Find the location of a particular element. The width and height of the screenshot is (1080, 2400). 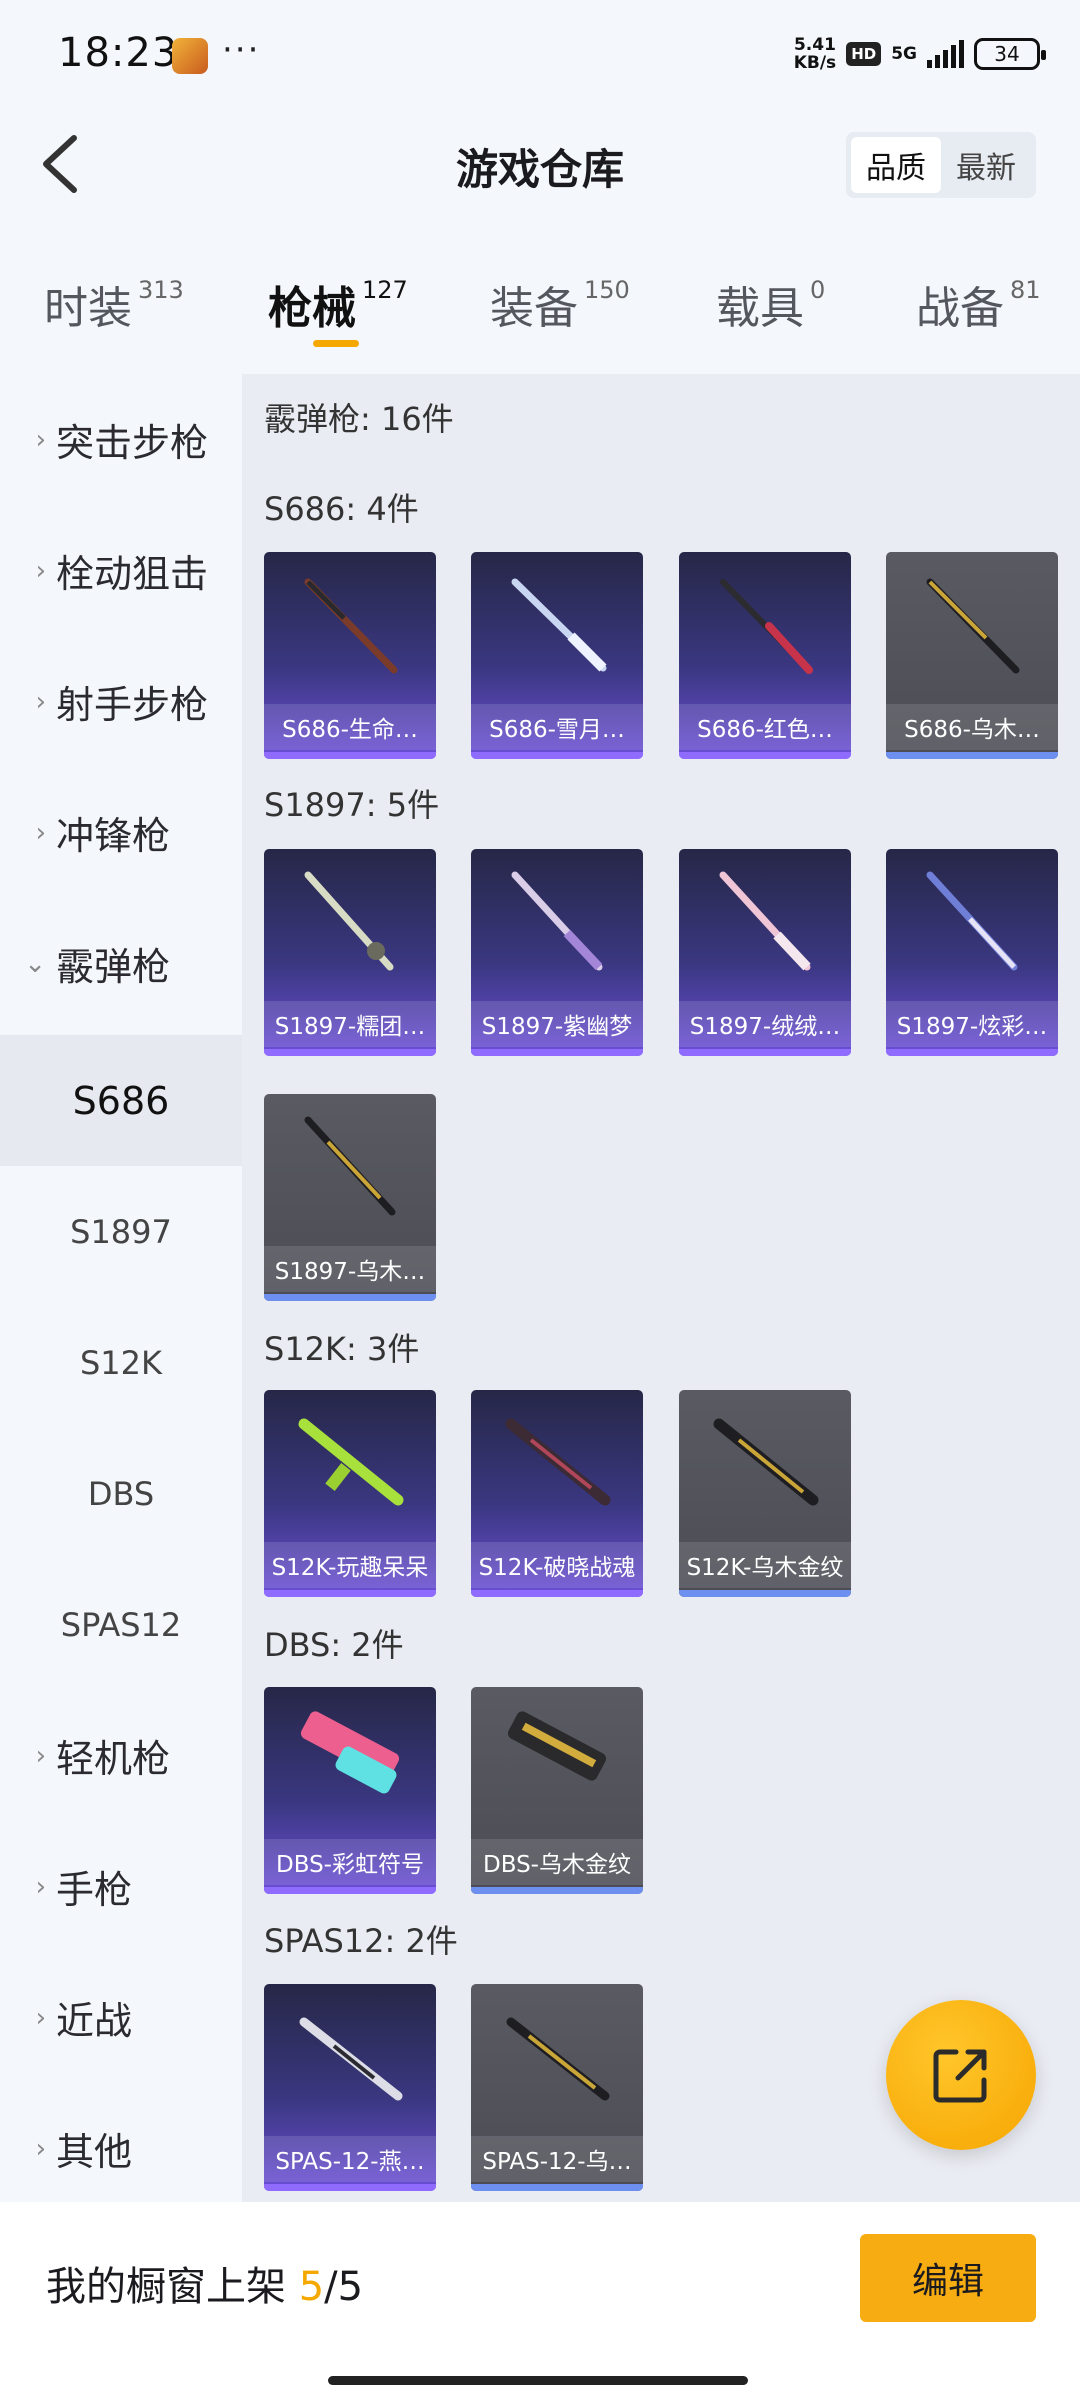

tab-label: 装备 is located at coordinates (534, 308).